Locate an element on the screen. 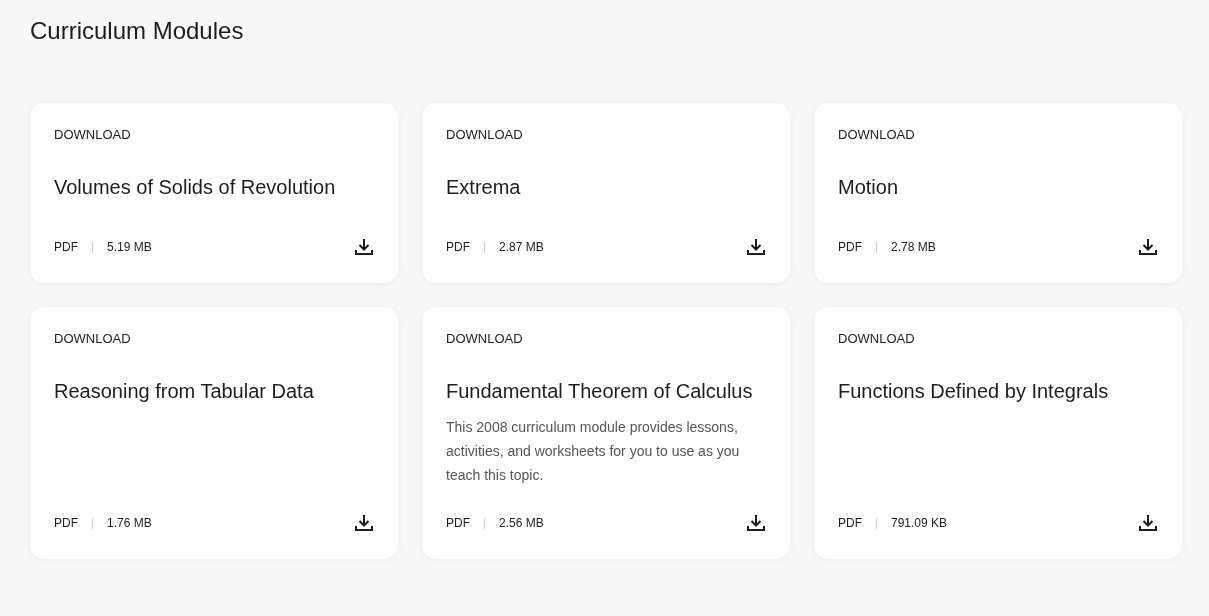 The width and height of the screenshot is (1209, 616). file-size: 791.09 KB is located at coordinates (919, 523).